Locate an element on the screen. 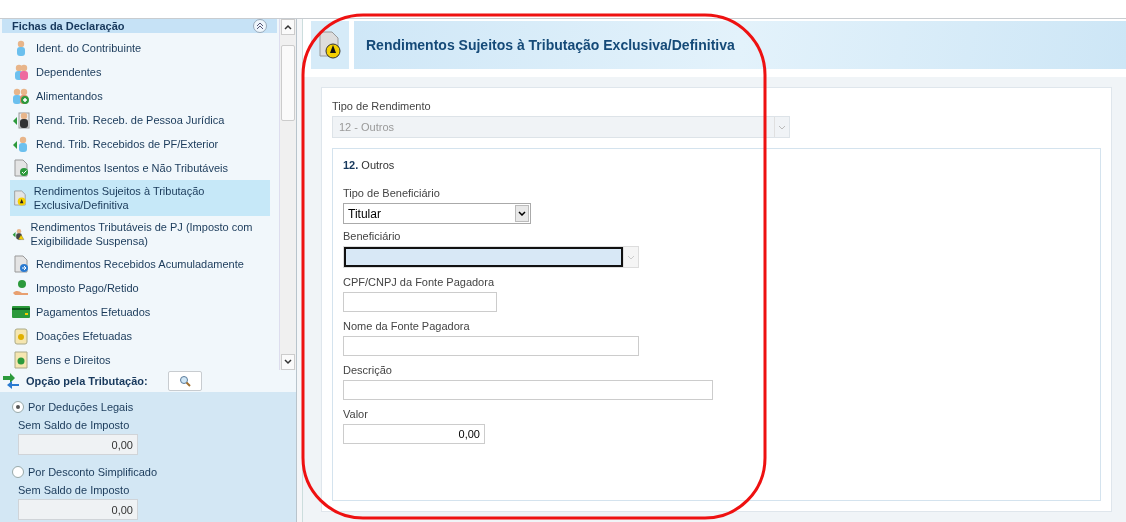 The image size is (1126, 522). radio-option: Por Desconto Simplificado is located at coordinates (154, 472).